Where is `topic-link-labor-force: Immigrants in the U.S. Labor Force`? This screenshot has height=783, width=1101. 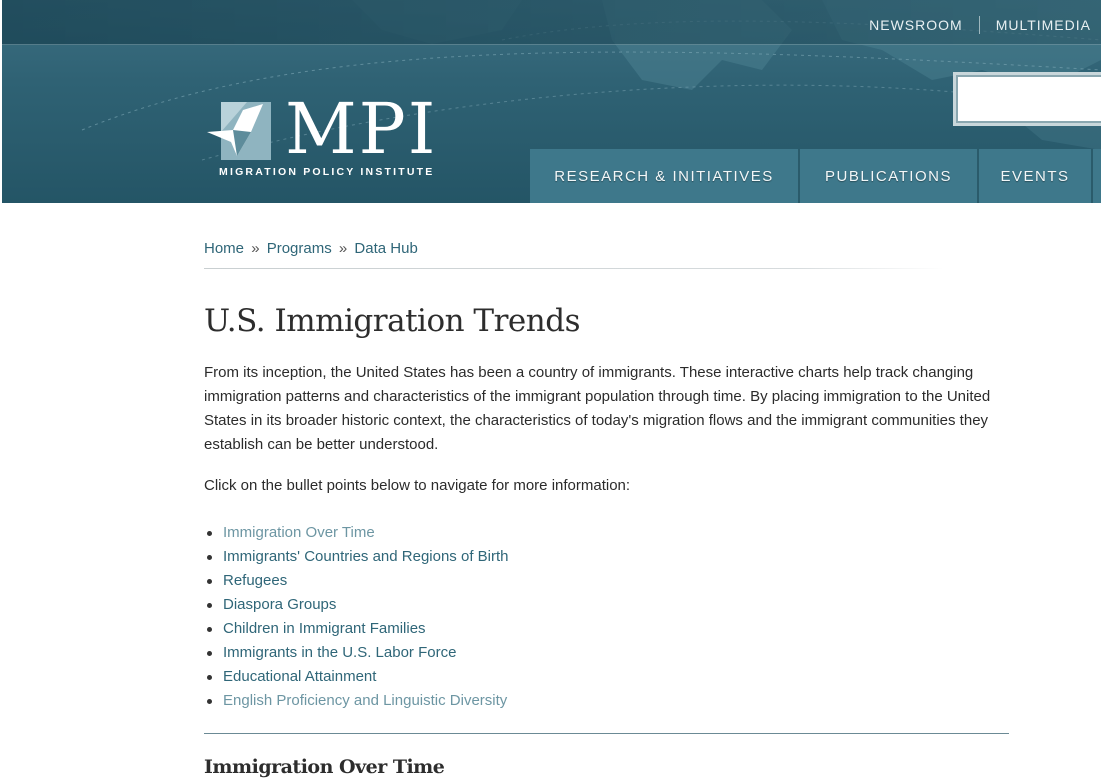
topic-link-labor-force: Immigrants in the U.S. Labor Force is located at coordinates (339, 652).